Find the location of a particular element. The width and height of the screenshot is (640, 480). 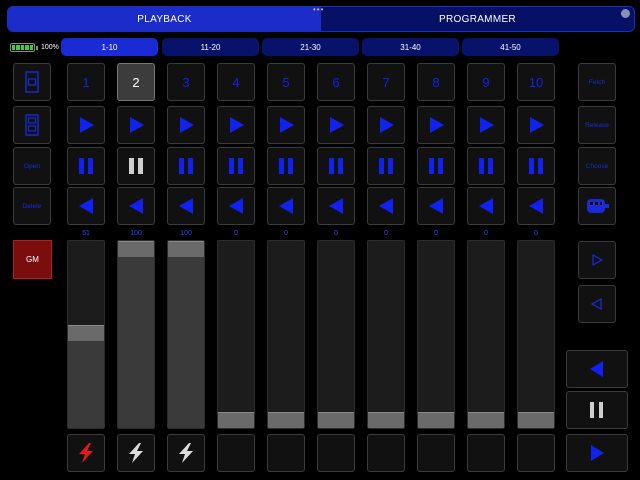

playback-number: 2 is located at coordinates (136, 82).